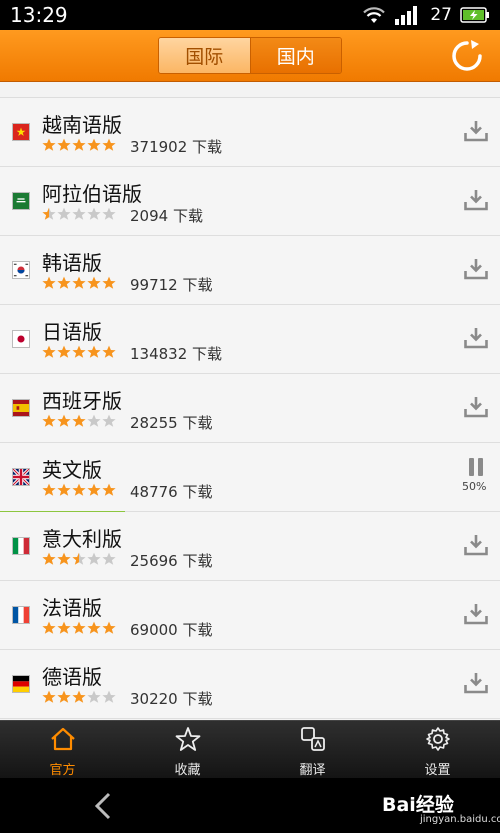 The height and width of the screenshot is (833, 500). What do you see at coordinates (441, 15) in the screenshot?
I see `battery-level: 27` at bounding box center [441, 15].